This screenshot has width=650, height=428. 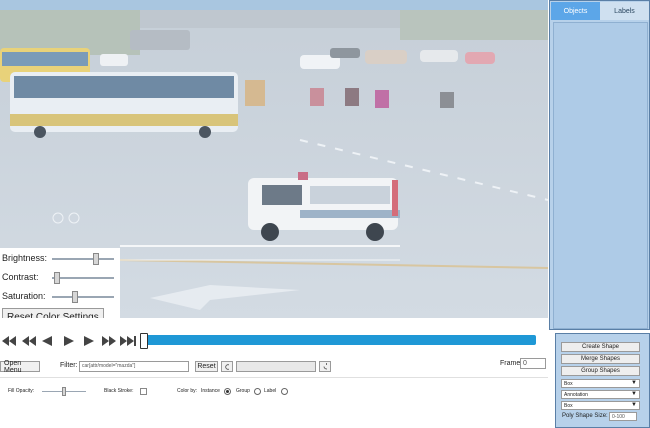 What do you see at coordinates (257, 391) in the screenshot?
I see `color-by-group-radio` at bounding box center [257, 391].